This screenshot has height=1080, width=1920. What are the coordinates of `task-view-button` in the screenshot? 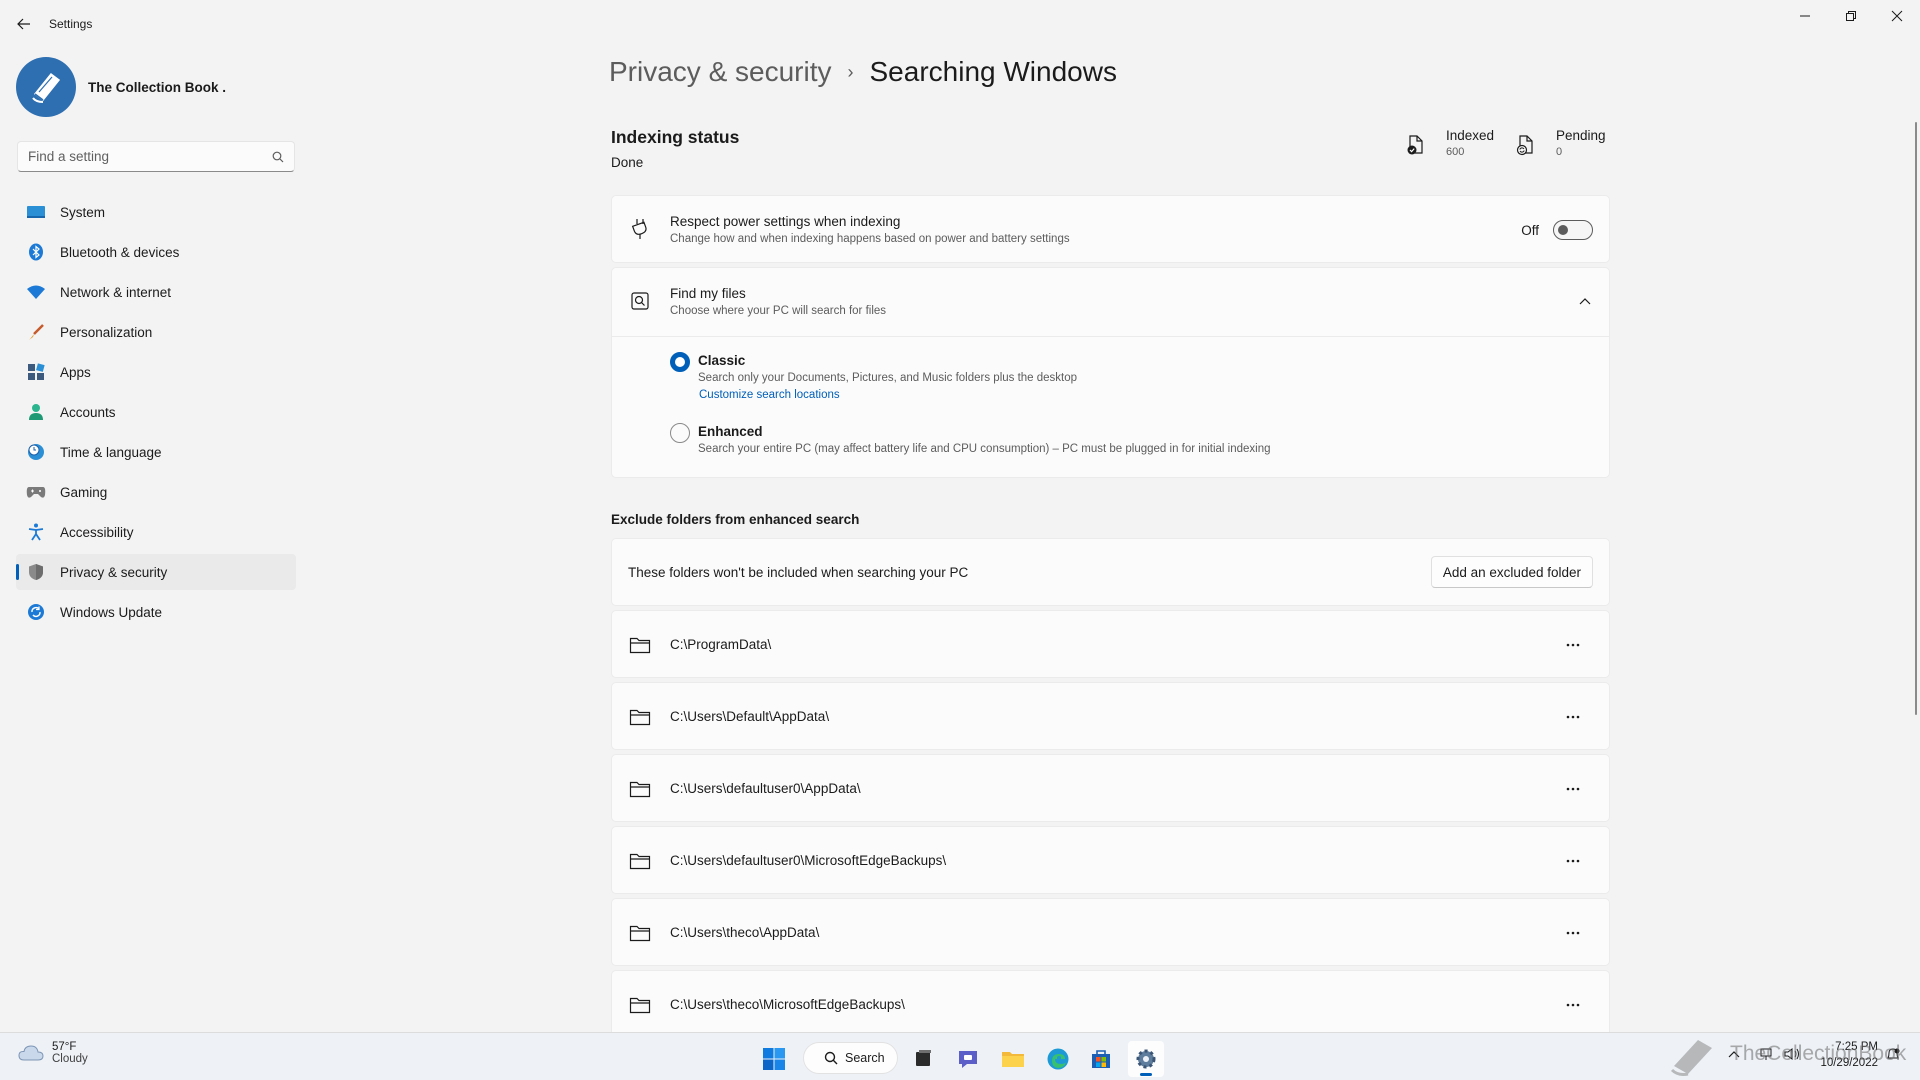 It's located at (923, 1059).